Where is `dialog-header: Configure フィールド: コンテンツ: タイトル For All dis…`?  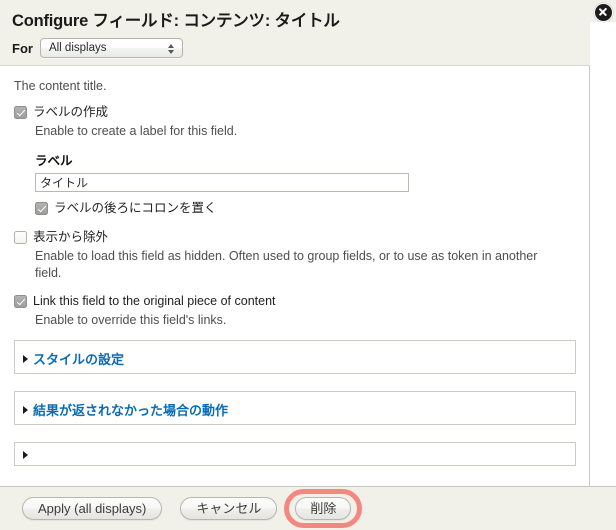
dialog-header: Configure フィールド: コンテンツ: タイトル For All dis… is located at coordinates (295, 33).